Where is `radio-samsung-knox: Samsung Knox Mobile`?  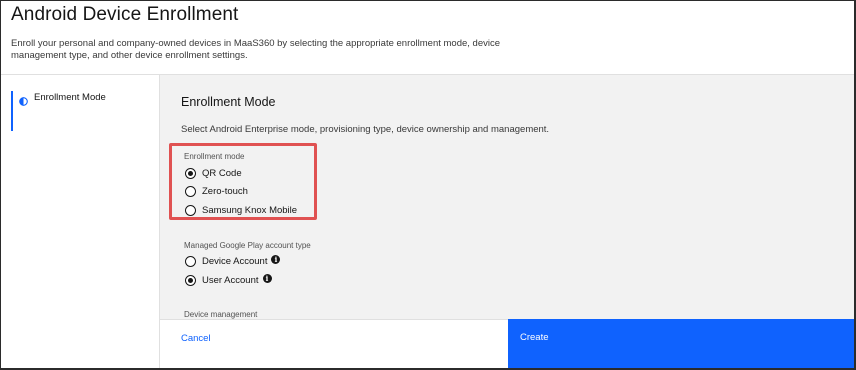 radio-samsung-knox: Samsung Knox Mobile is located at coordinates (241, 210).